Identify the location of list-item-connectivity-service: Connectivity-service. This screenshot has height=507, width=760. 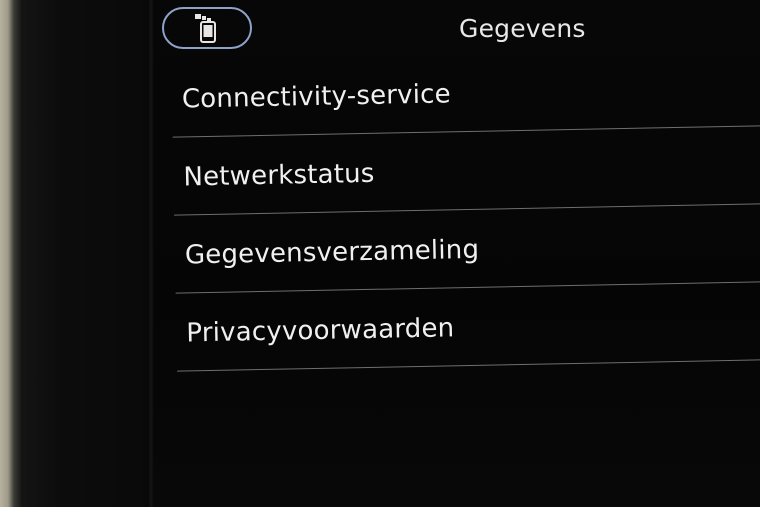
(465, 92).